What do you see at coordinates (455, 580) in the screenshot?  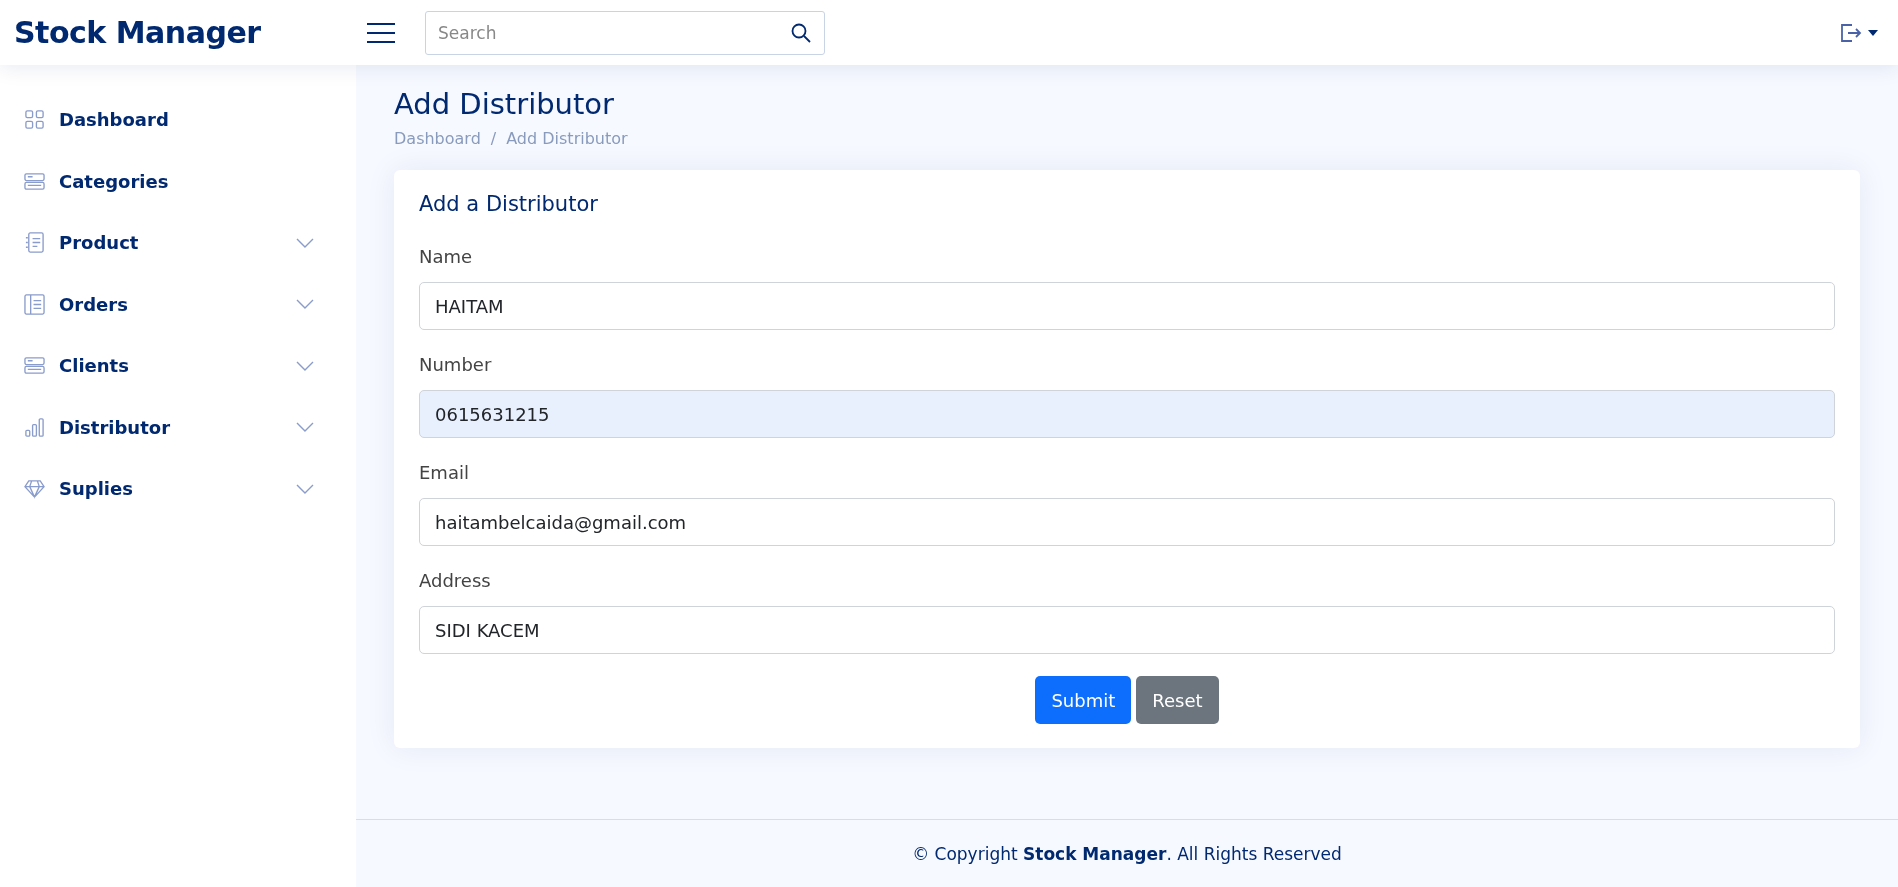 I see `field-label: Address` at bounding box center [455, 580].